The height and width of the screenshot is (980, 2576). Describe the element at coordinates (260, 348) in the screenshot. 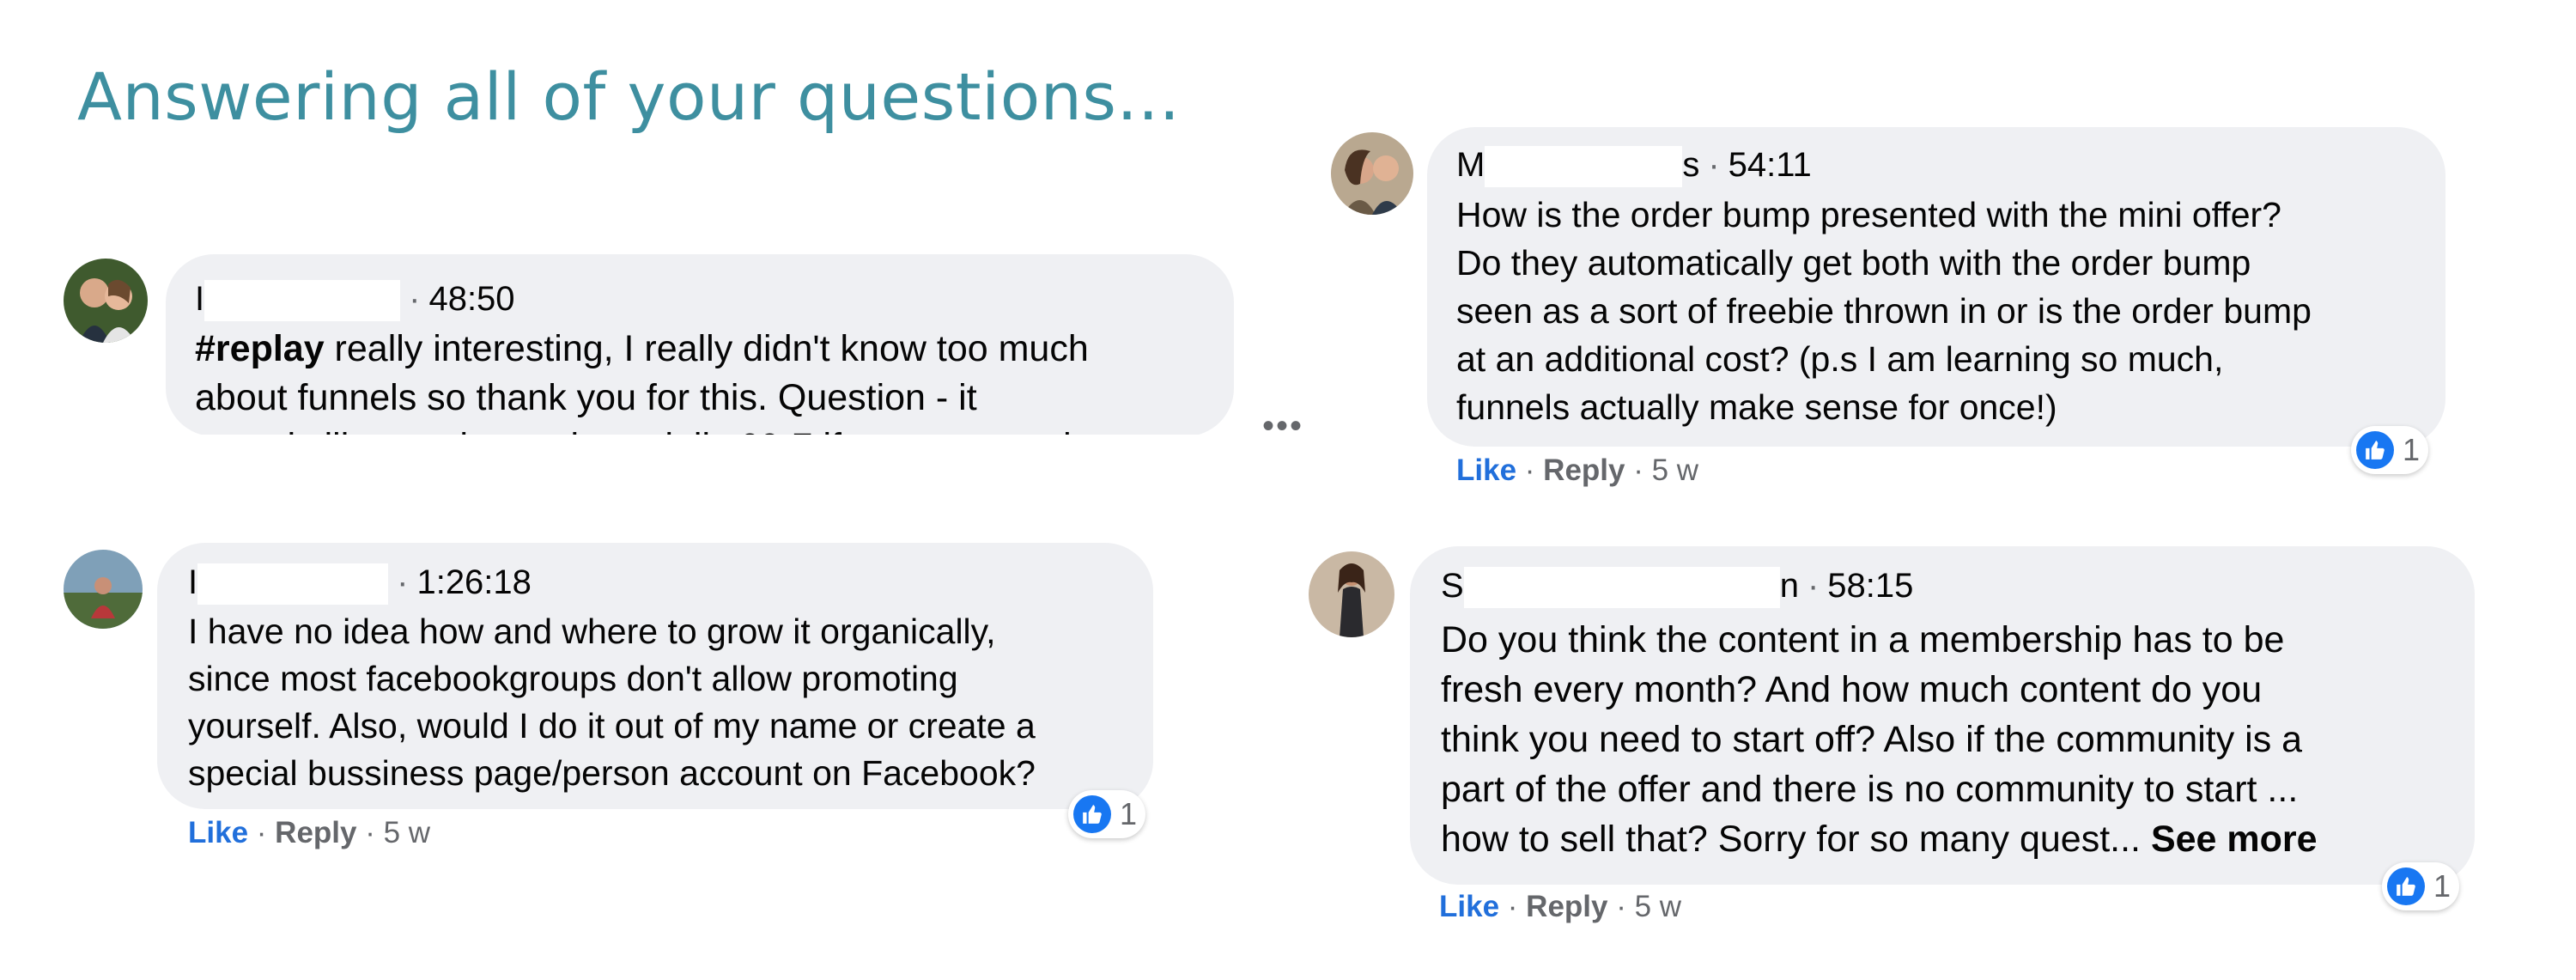

I see `hashtag: #replay` at that location.